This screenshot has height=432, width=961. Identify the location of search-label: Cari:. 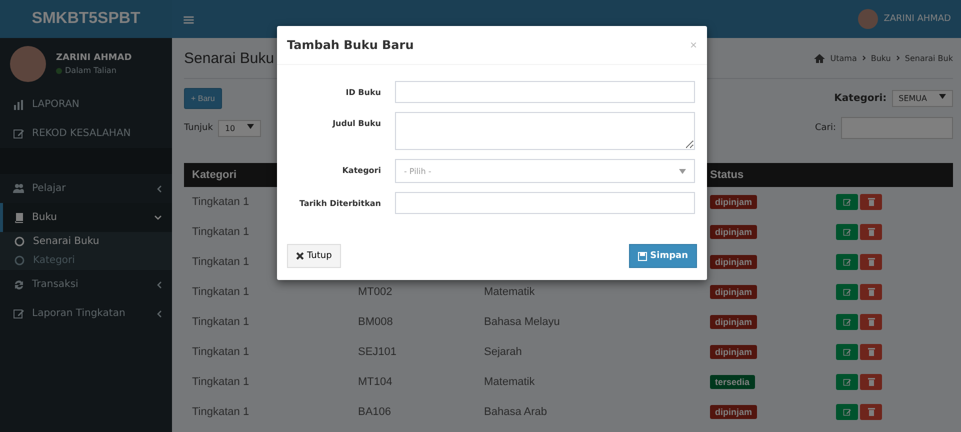
(825, 128).